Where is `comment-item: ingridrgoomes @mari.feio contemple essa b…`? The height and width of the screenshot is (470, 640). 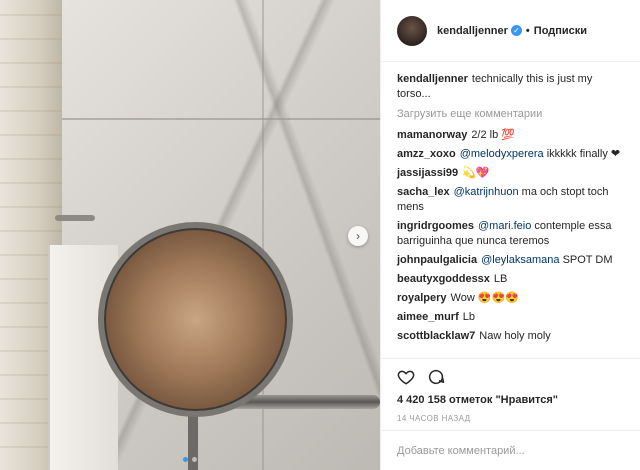
comment-item: ingridrgoomes @mari.feio contemple essa b… is located at coordinates (510, 234).